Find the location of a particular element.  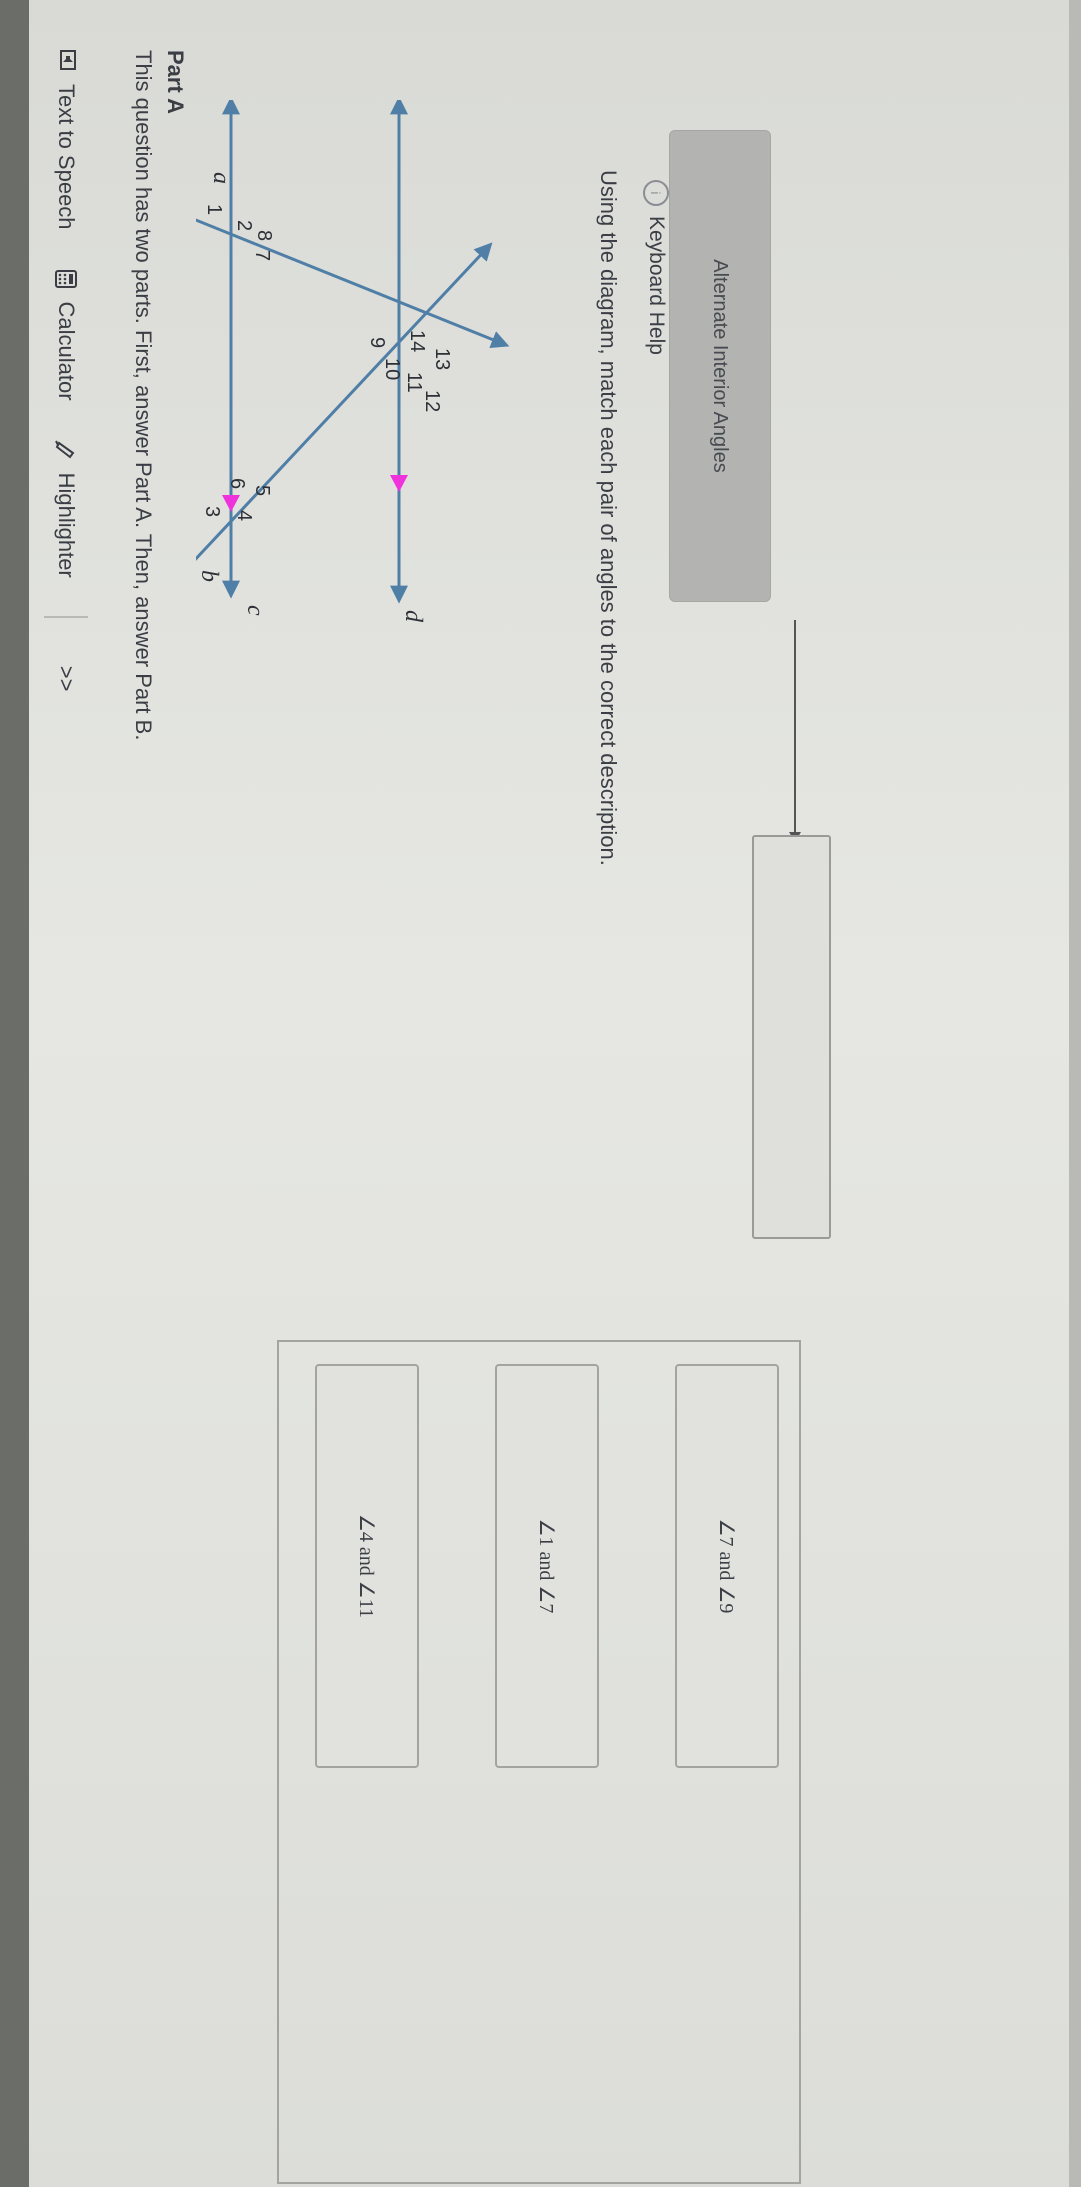

line-label-d: d is located at coordinates (413, 616).